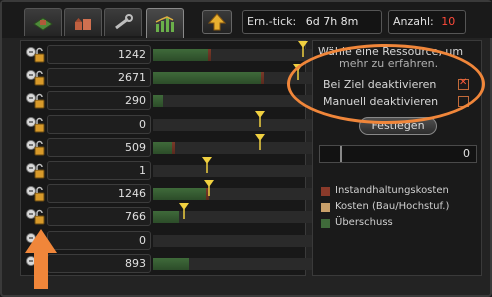  Describe the element at coordinates (364, 222) in the screenshot. I see `legend-surplus-label: Überschuss` at that location.